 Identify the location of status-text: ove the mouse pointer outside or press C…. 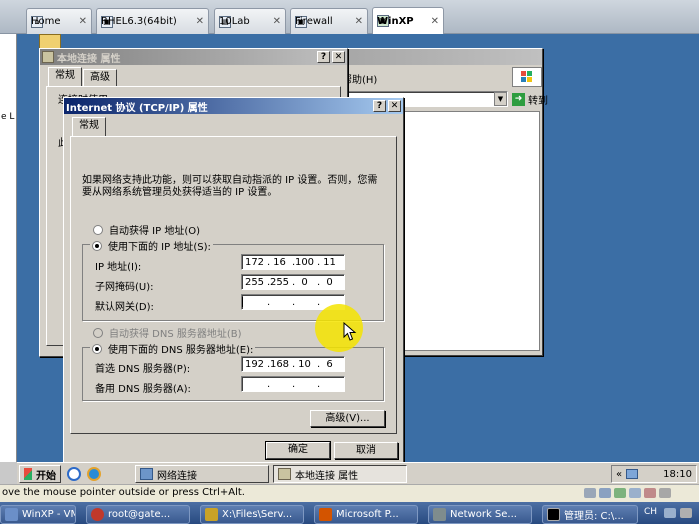
(123, 492).